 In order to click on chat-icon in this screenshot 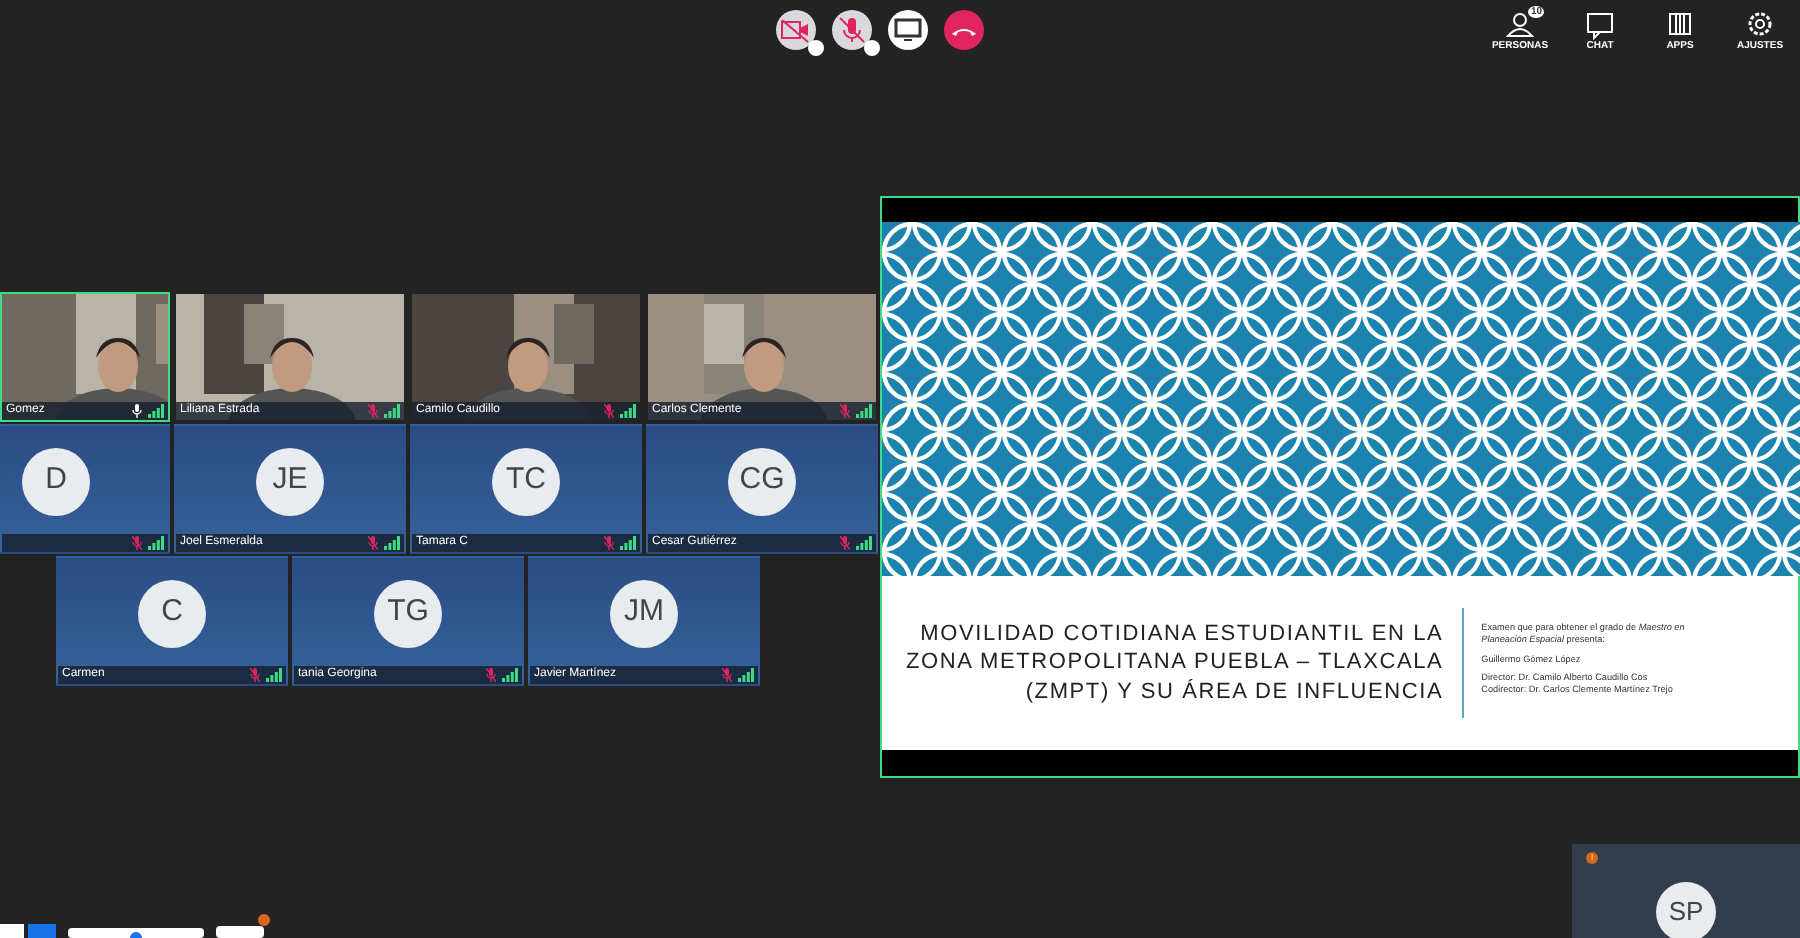, I will do `click(1600, 25)`.